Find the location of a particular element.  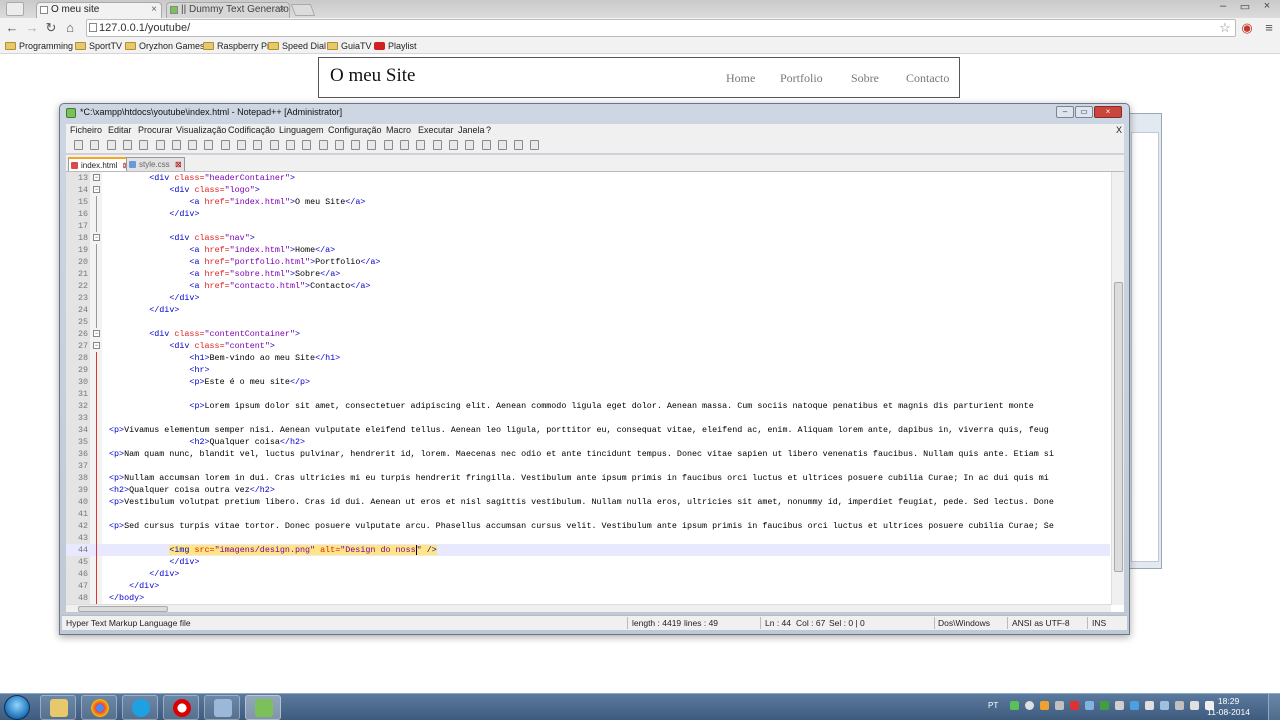

code-line: 28 <h1>Bem-vindo ao meu Site</h1> is located at coordinates (588, 358).